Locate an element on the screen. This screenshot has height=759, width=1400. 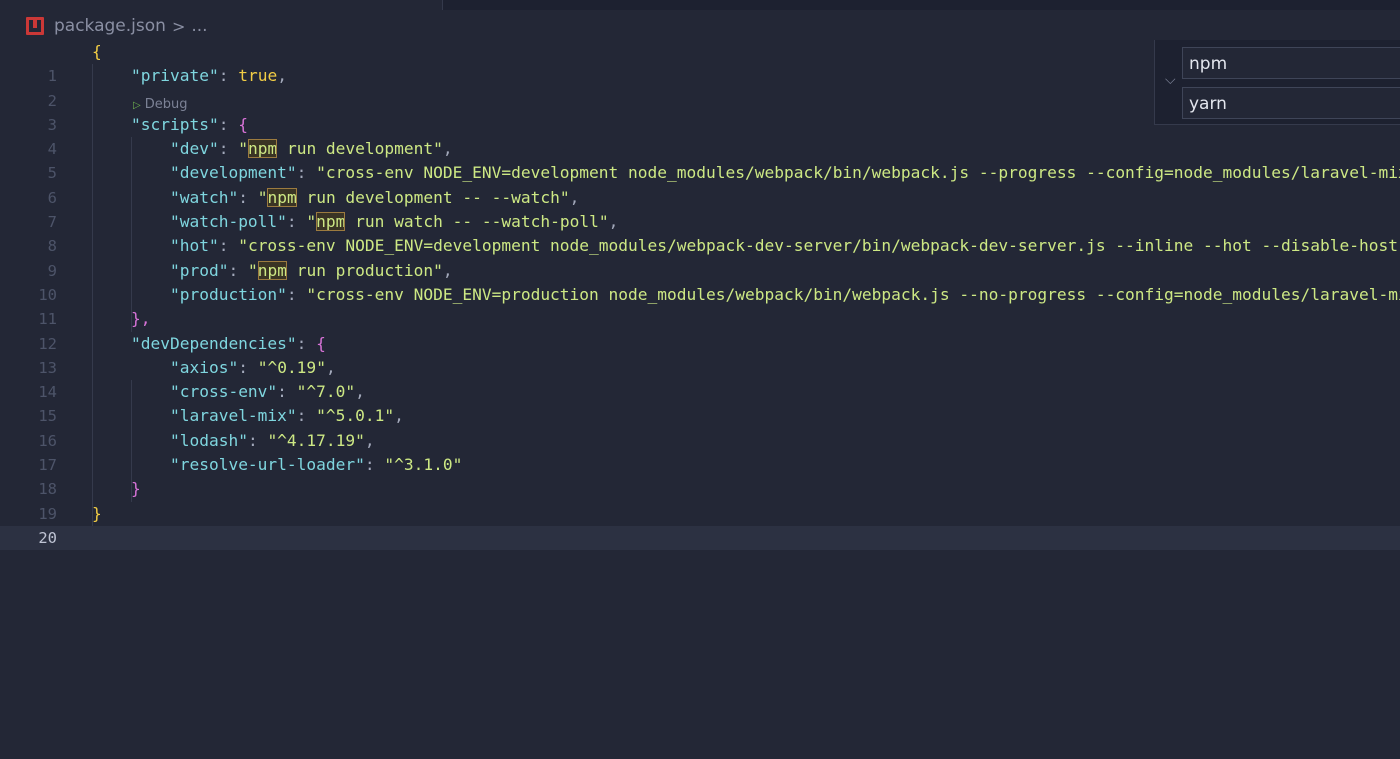
play-icon: ▷ is located at coordinates (137, 105).